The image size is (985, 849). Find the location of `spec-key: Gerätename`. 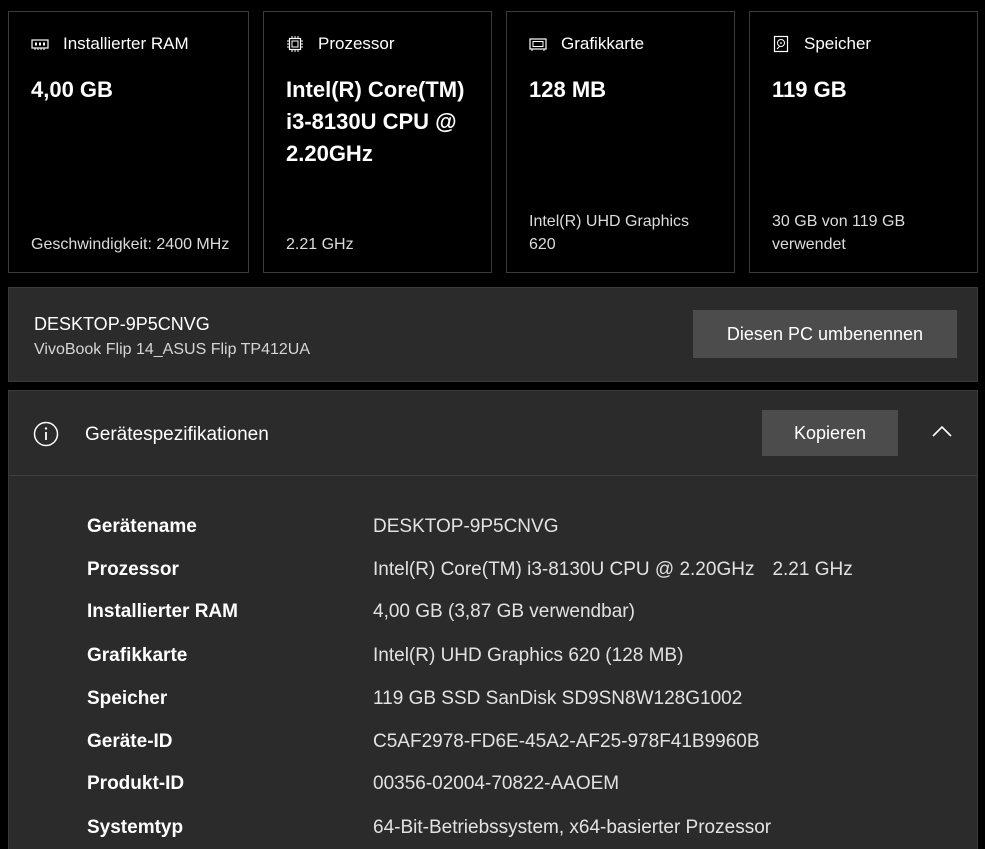

spec-key: Gerätename is located at coordinates (142, 526).